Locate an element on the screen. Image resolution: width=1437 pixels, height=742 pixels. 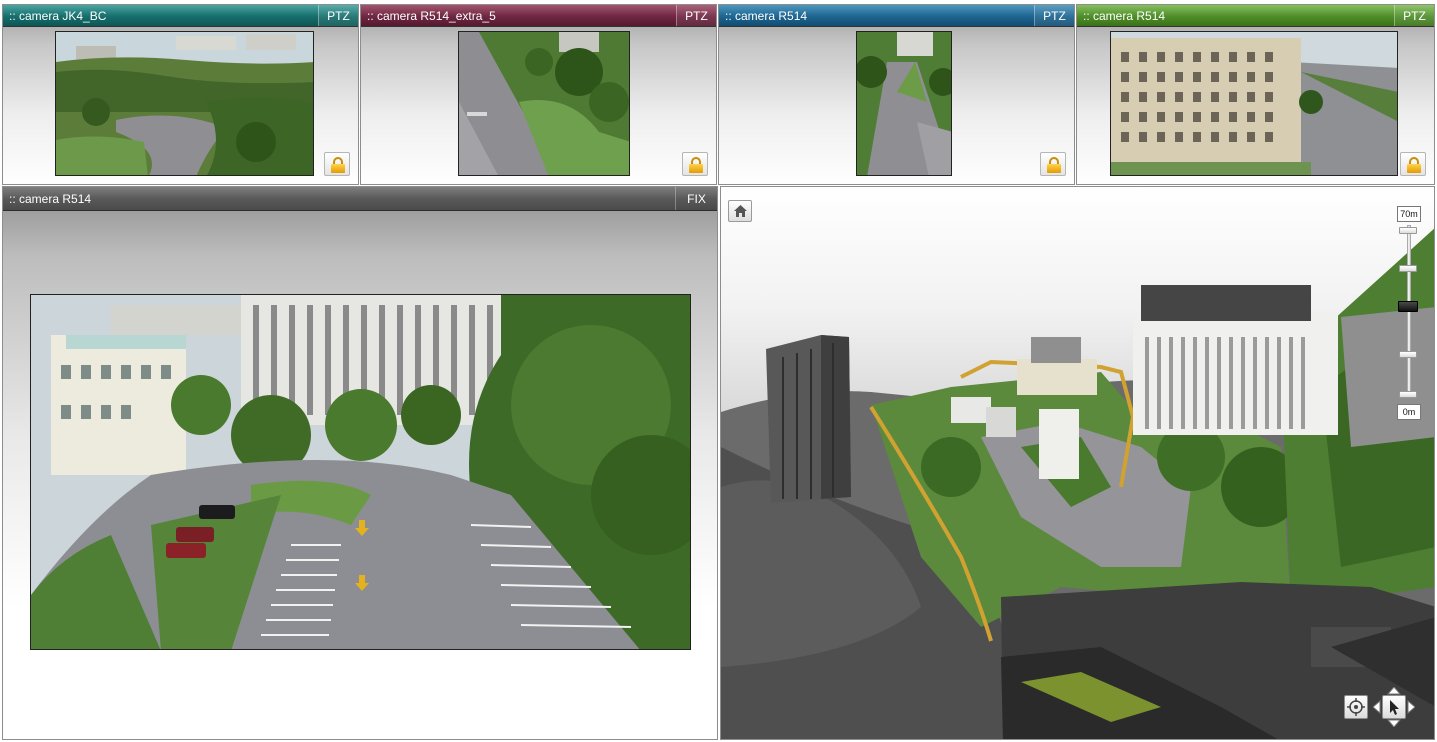
camera-title: :: camera R514_extra_5 is located at coordinates (431, 16).